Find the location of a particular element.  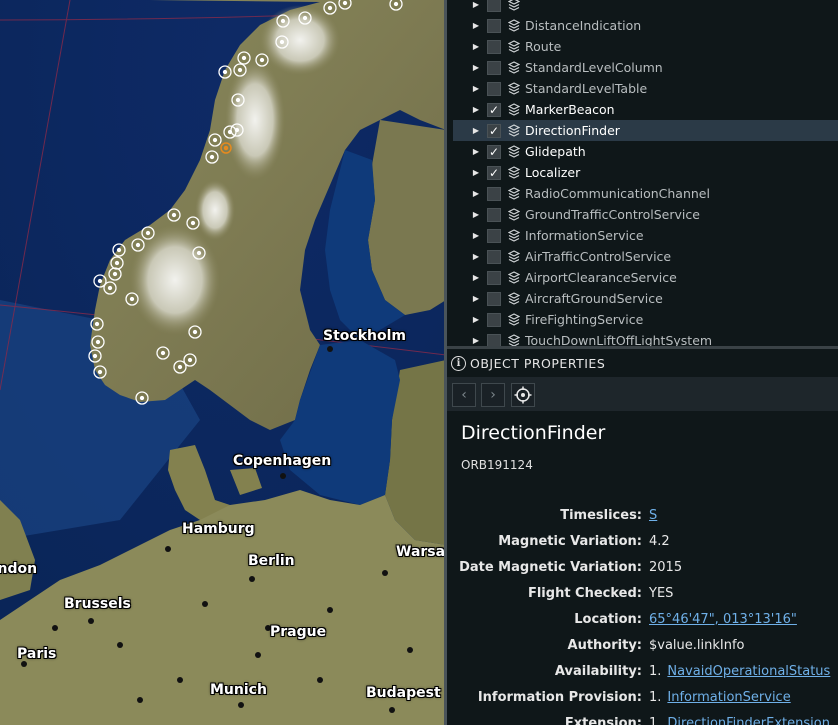

layer-tree-item: ▶ ✓ Localizer is located at coordinates (645, 172).